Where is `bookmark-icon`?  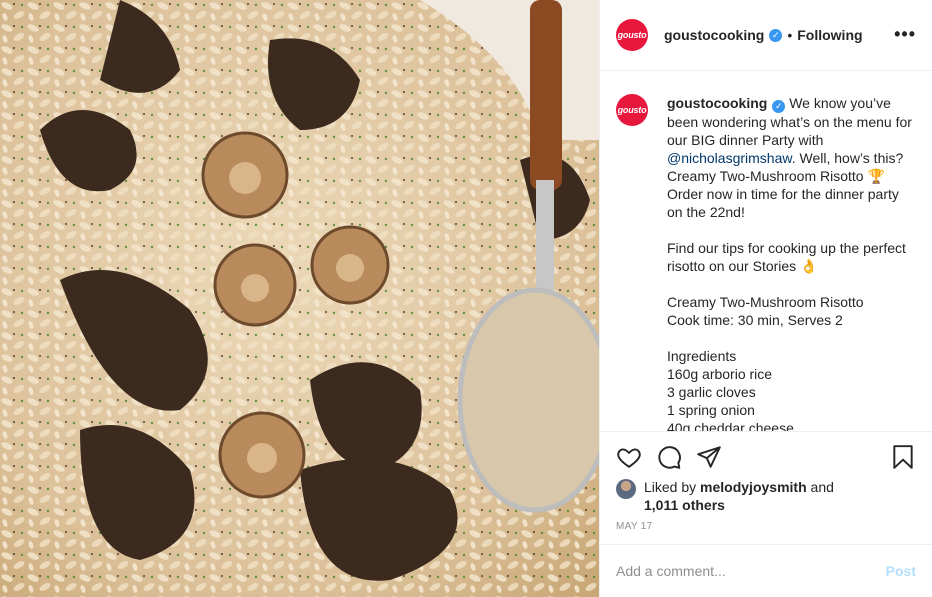
bookmark-icon is located at coordinates (903, 457).